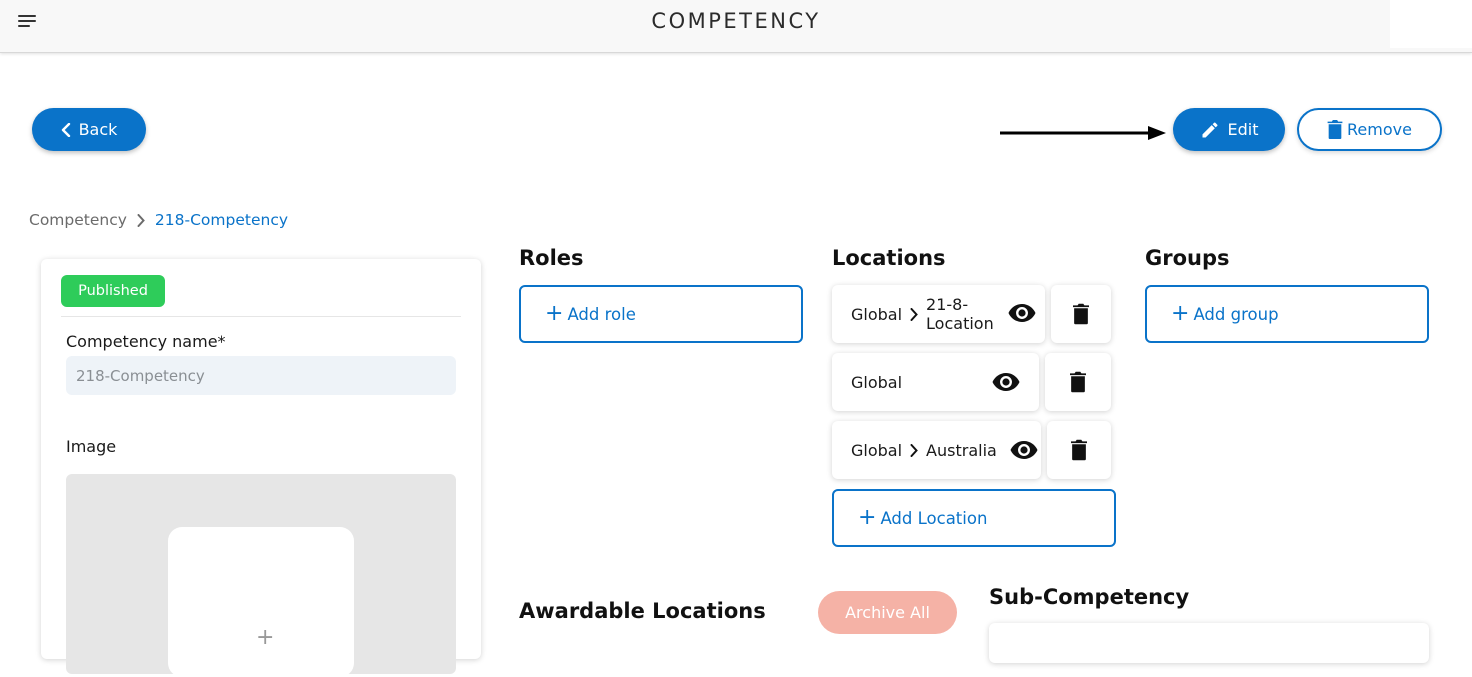 The width and height of the screenshot is (1472, 677). What do you see at coordinates (1089, 597) in the screenshot?
I see `sub-competency-title: Sub-Competency` at bounding box center [1089, 597].